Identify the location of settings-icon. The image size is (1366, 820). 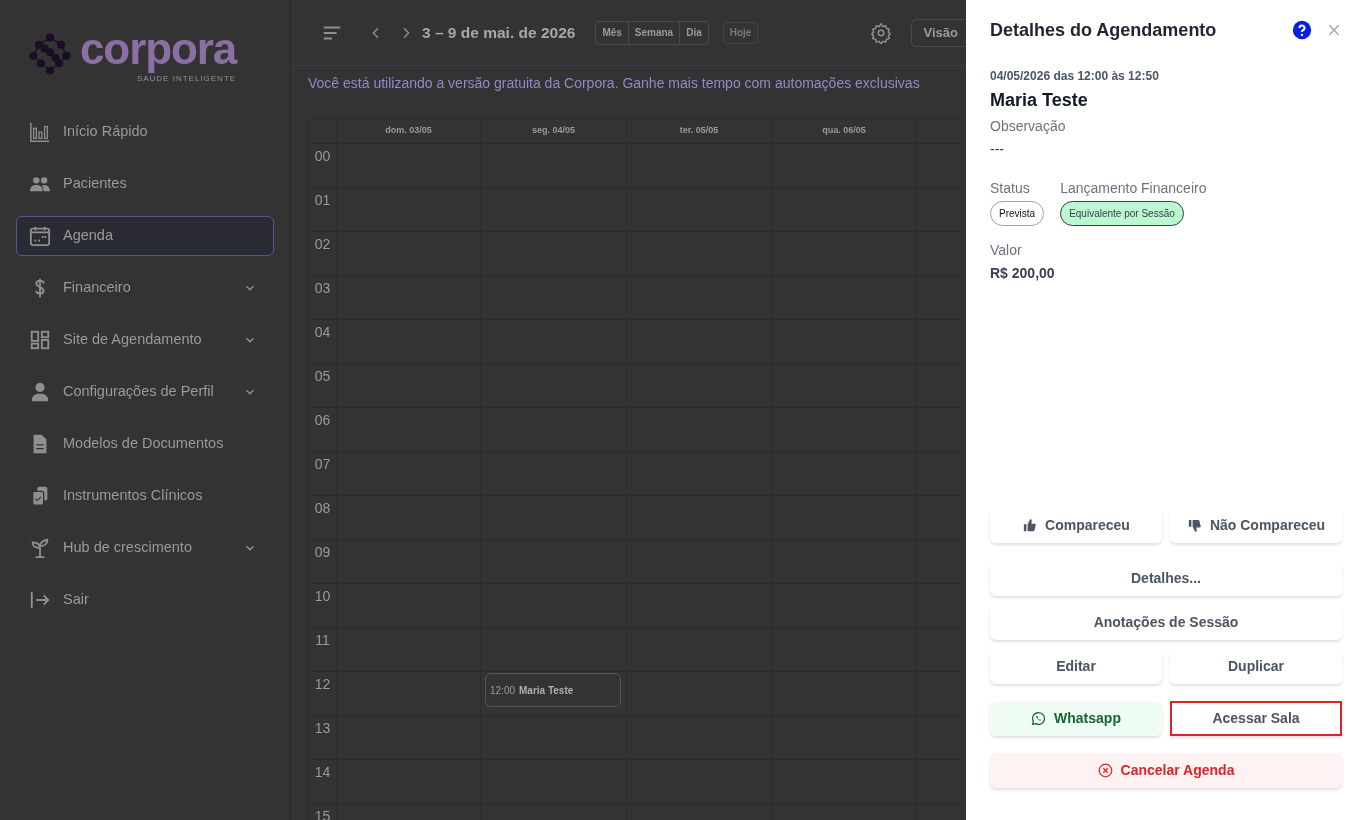
(880, 32).